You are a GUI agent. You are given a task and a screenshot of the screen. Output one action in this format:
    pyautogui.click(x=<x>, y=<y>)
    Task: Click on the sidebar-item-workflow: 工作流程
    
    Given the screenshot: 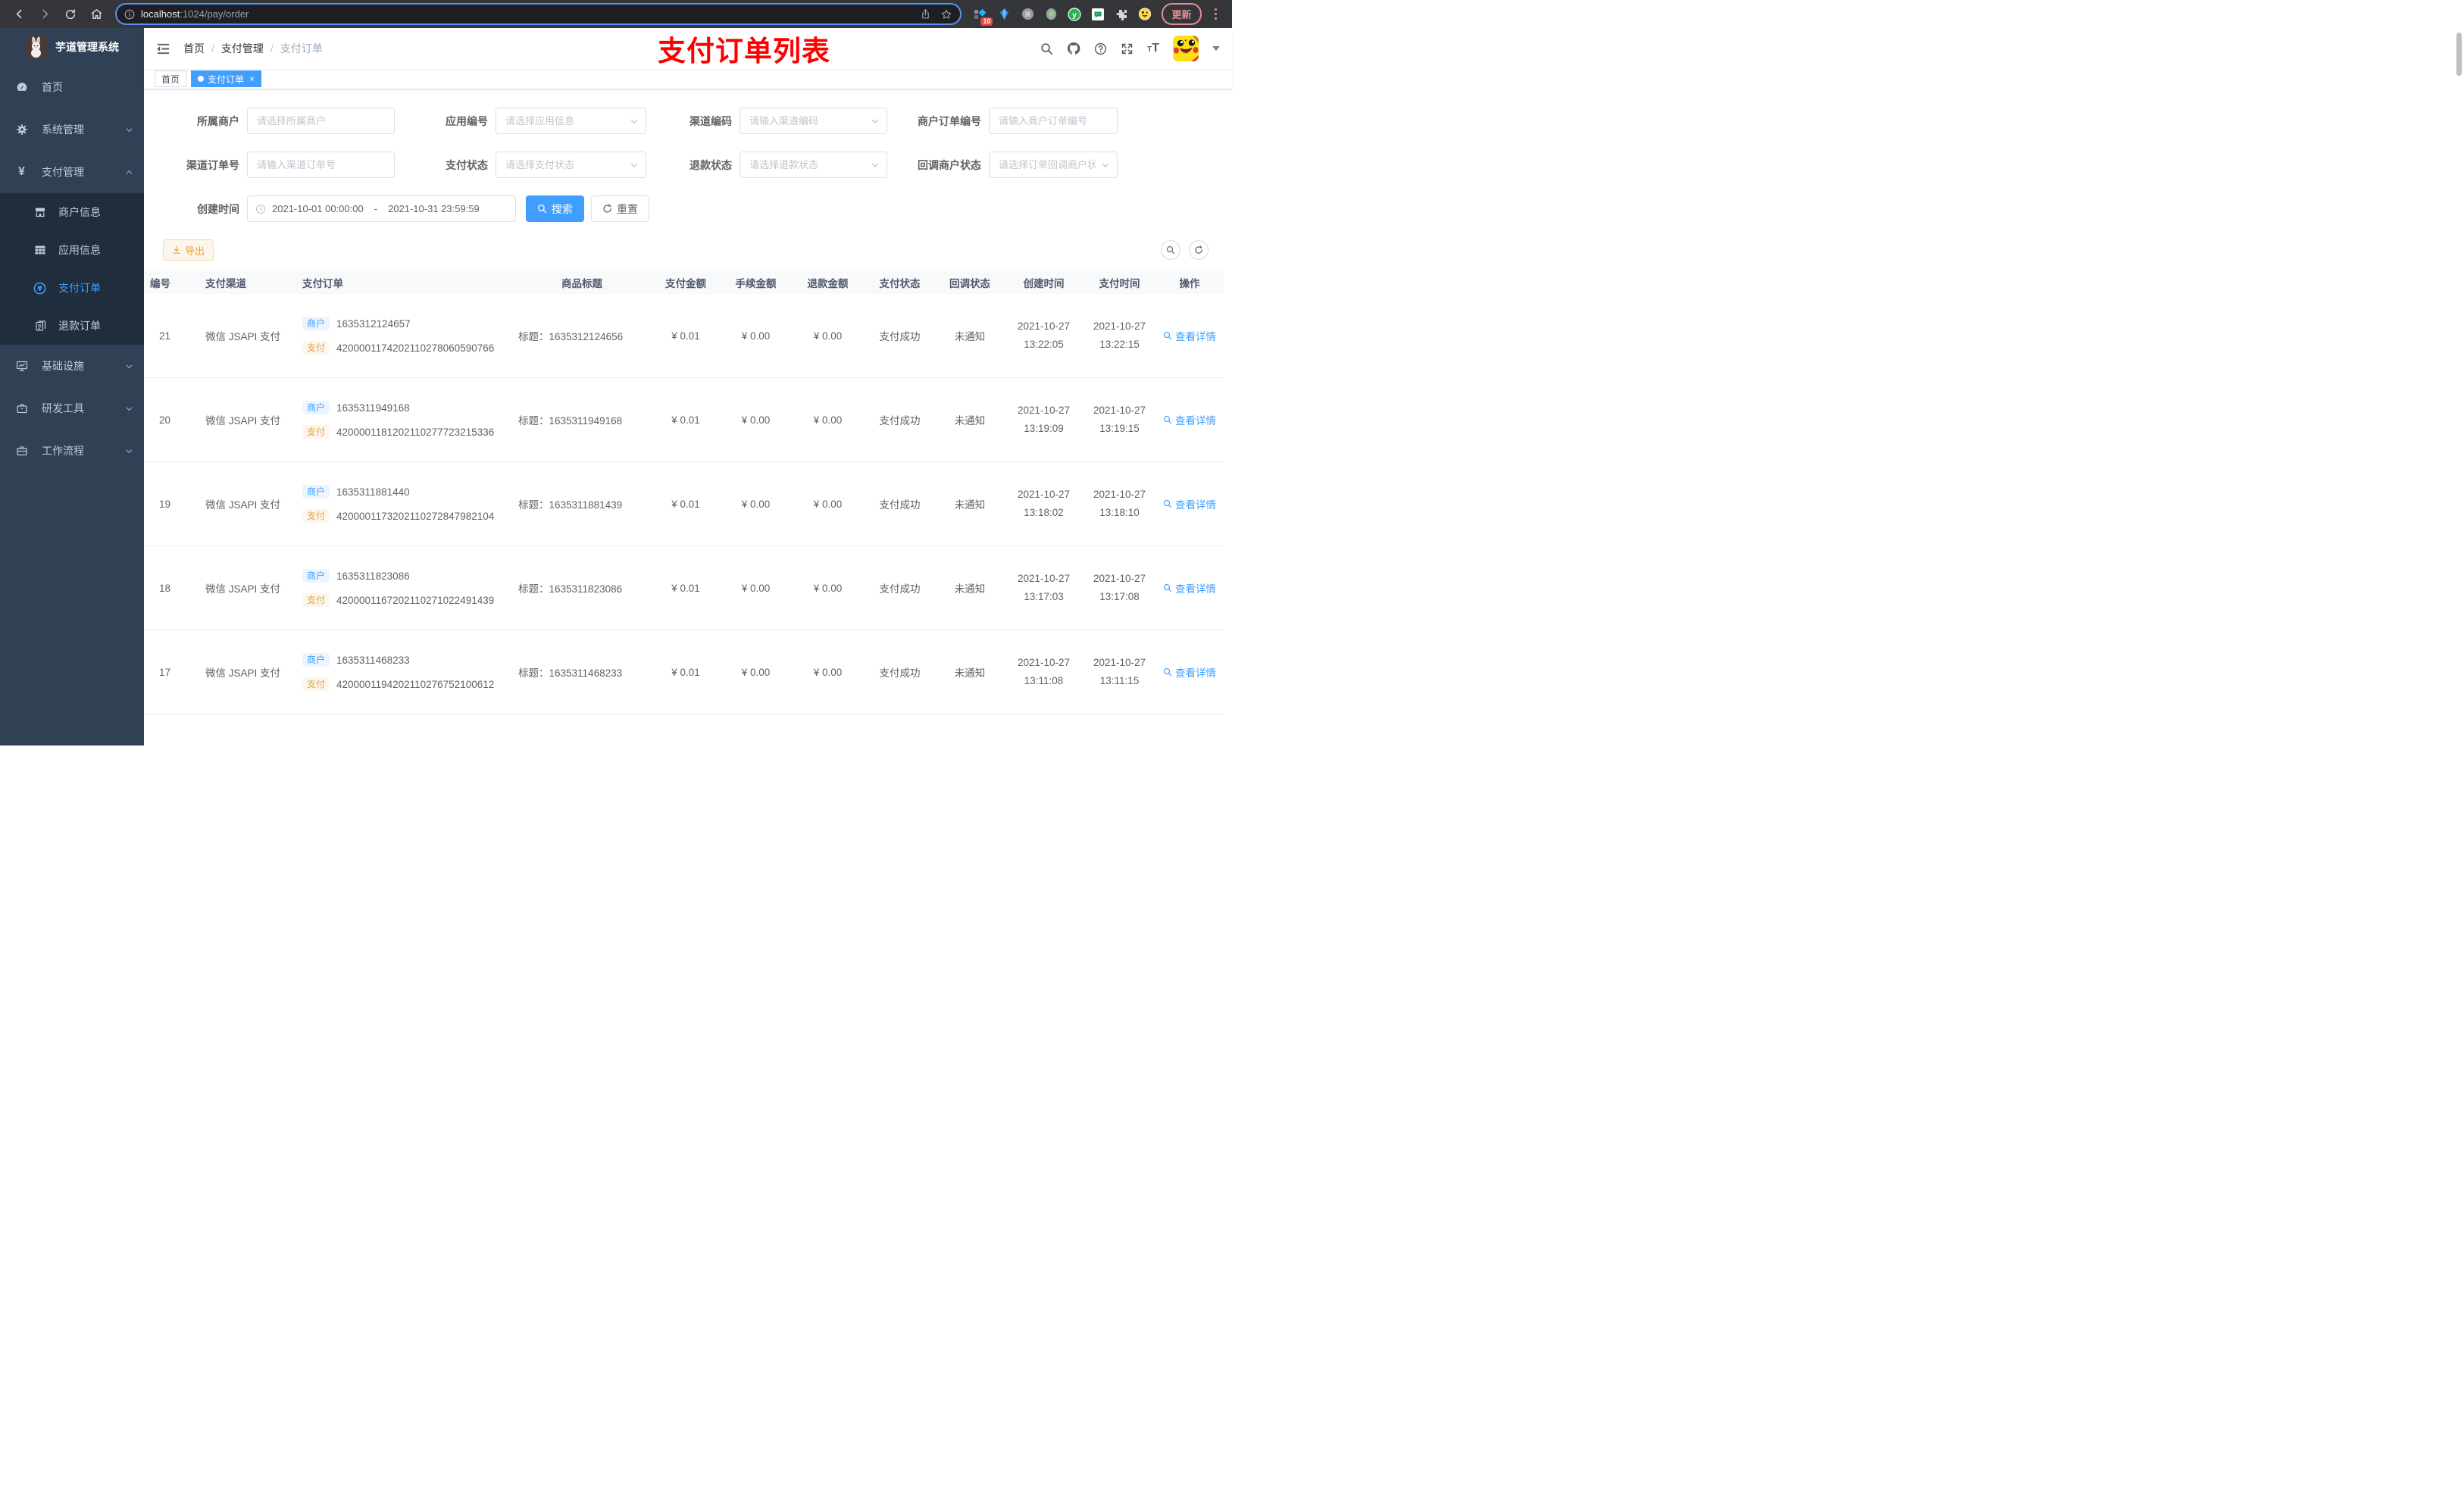 What is the action you would take?
    pyautogui.click(x=72, y=451)
    